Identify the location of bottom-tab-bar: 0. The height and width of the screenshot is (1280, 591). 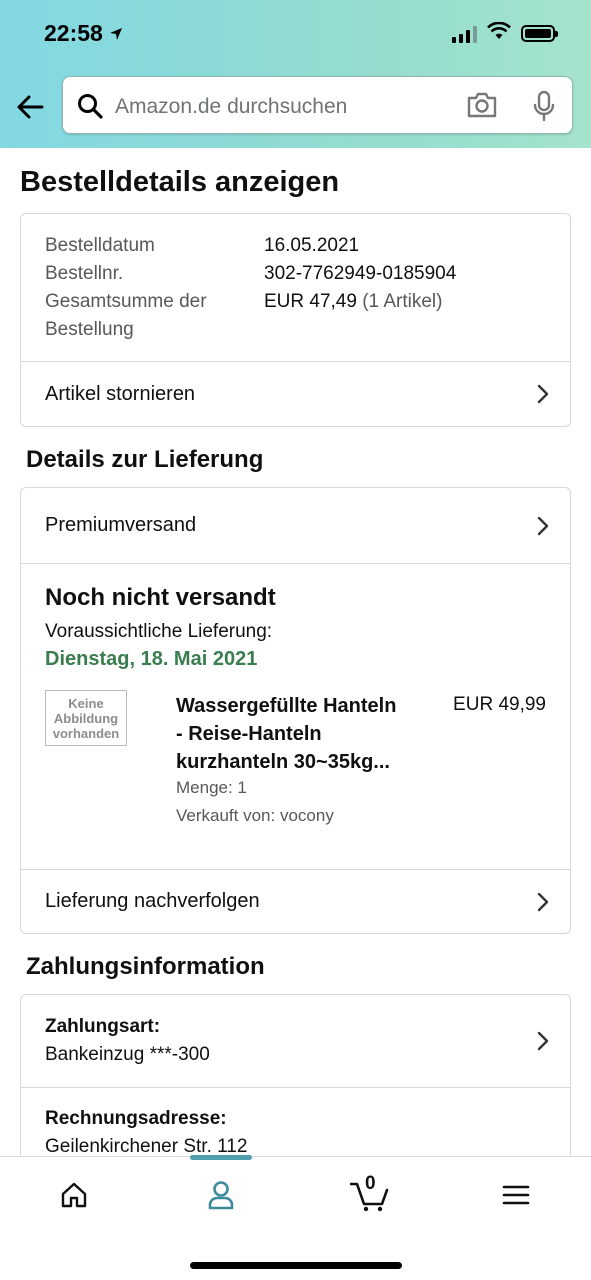
(295, 1217).